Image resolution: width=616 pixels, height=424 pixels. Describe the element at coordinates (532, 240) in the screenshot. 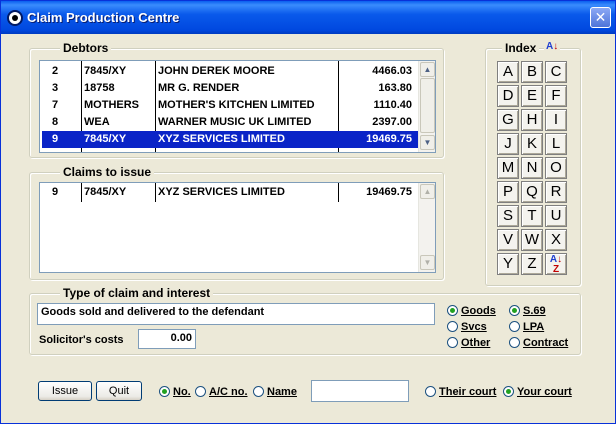

I see `index-letter-w: W` at that location.